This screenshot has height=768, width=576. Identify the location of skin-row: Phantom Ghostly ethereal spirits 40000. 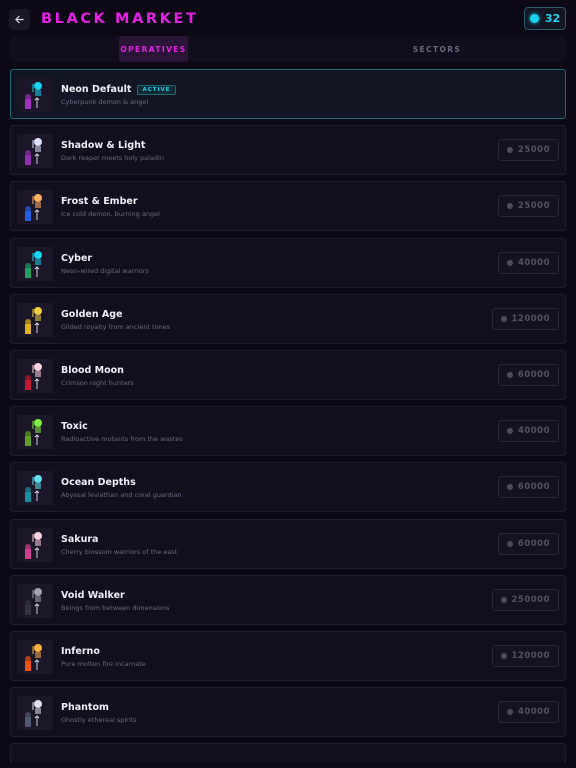
(288, 712).